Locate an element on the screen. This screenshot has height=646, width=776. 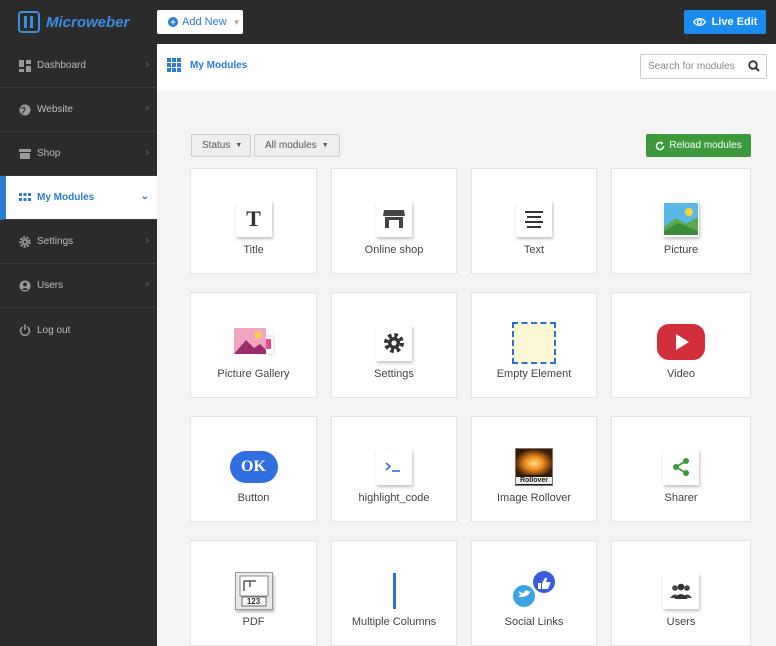
module-card-users: Users is located at coordinates (681, 593).